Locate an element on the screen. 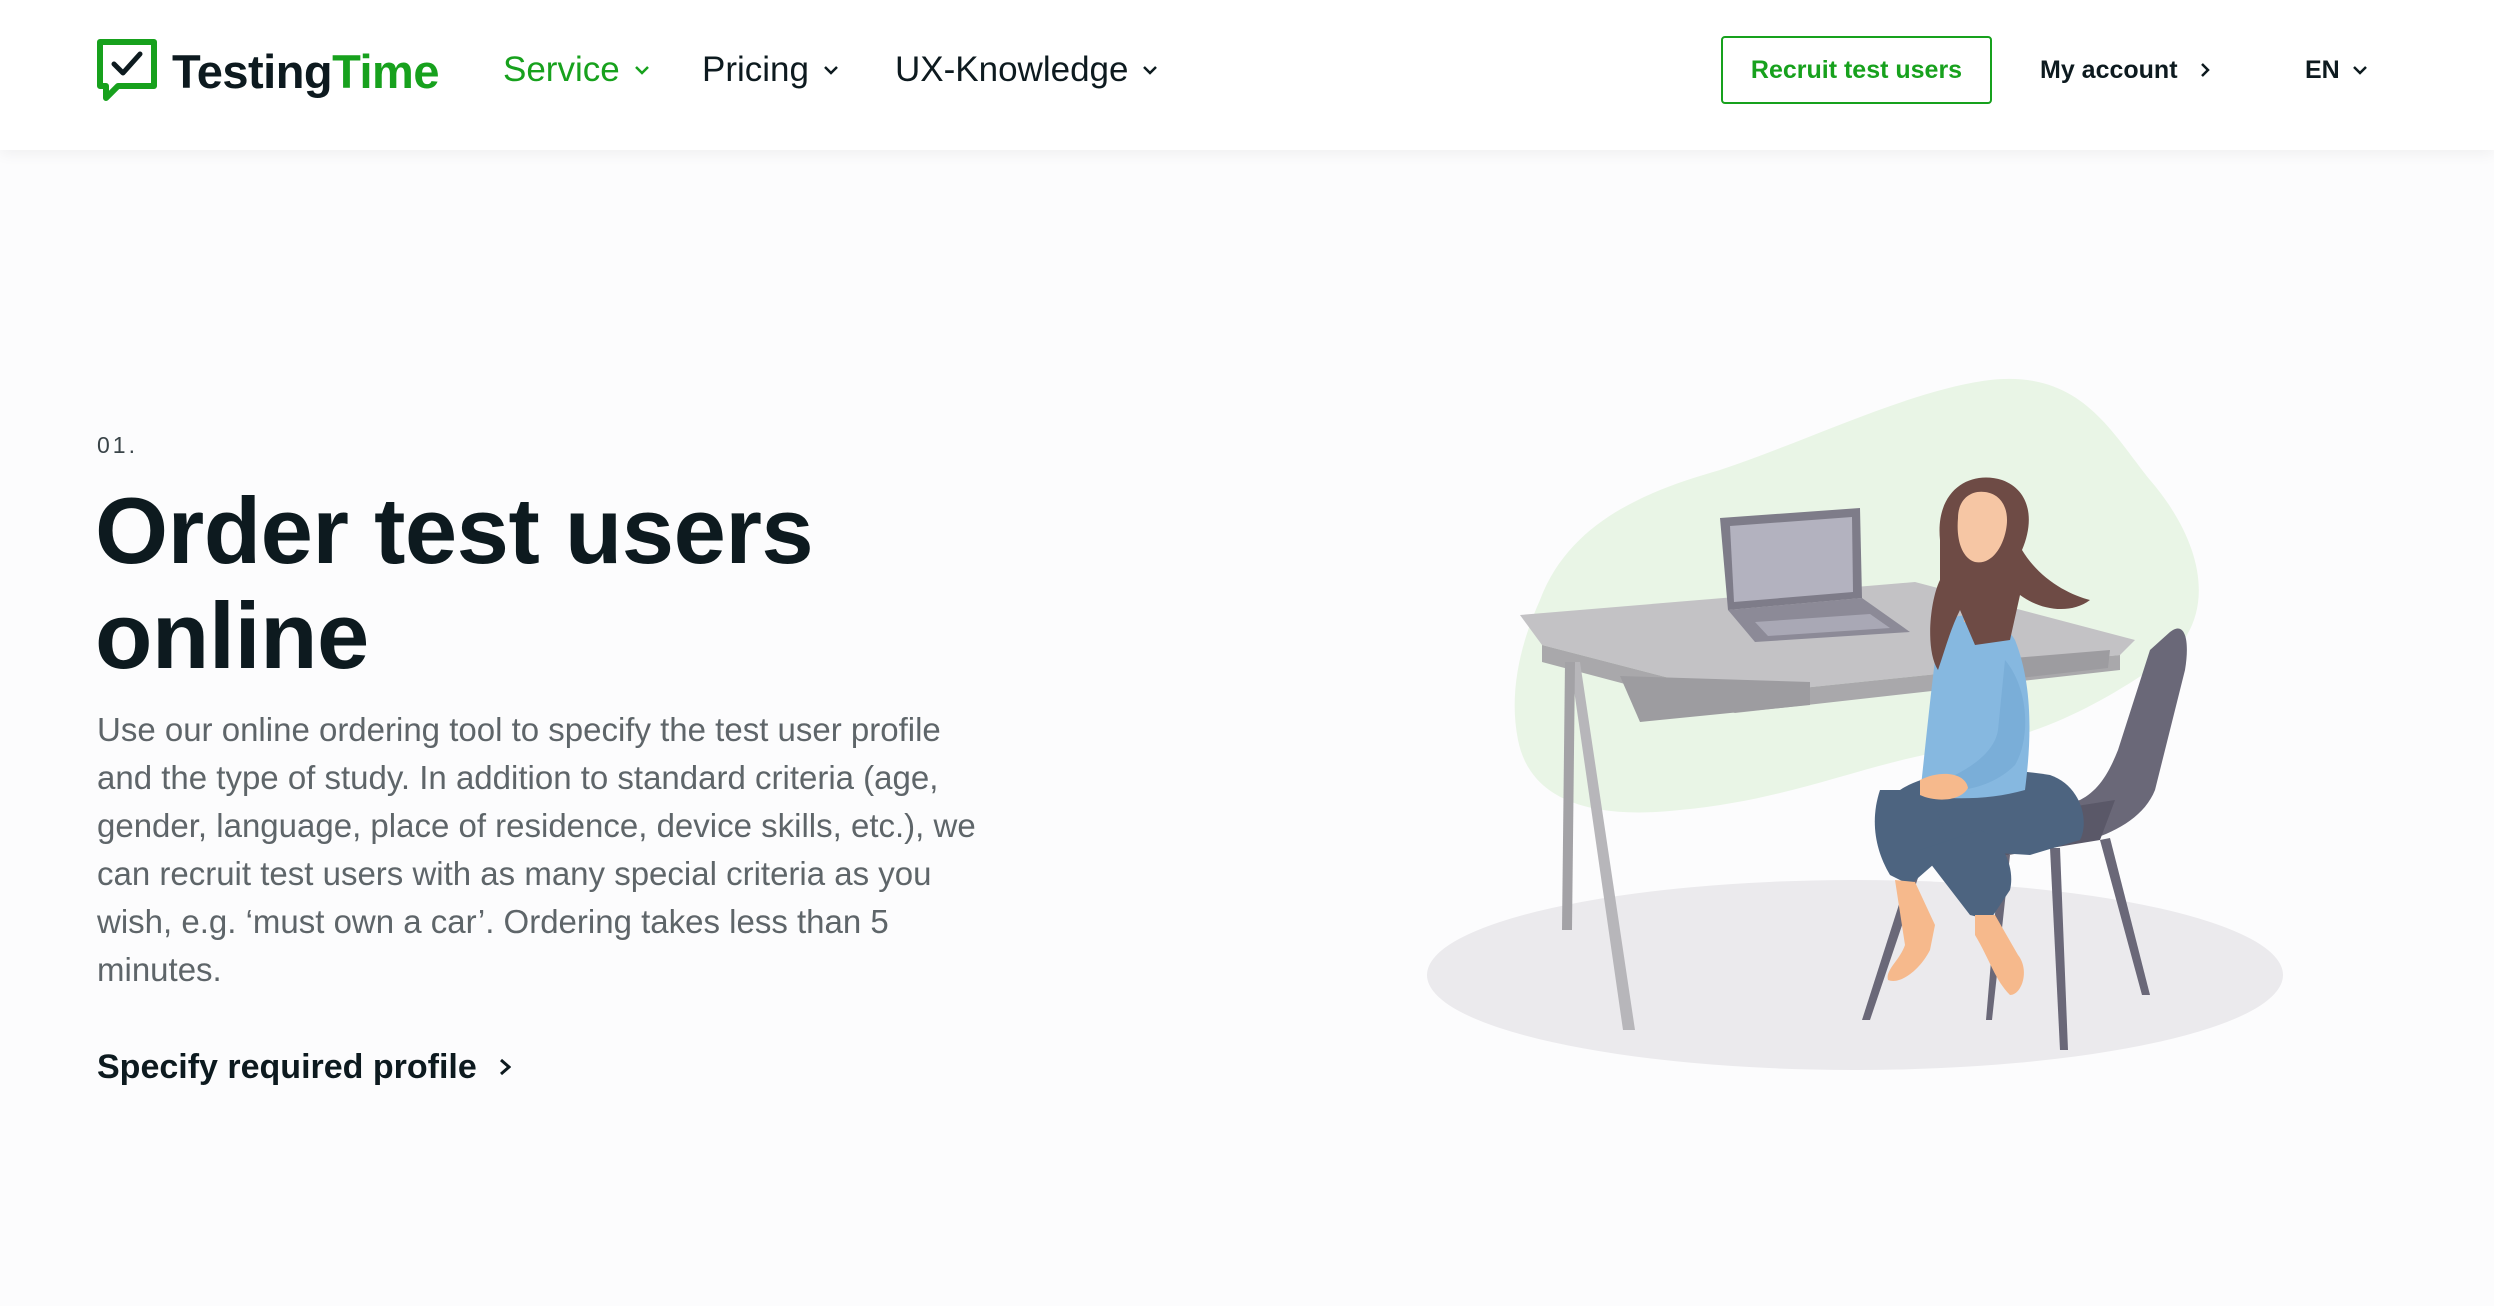  nav-service: Service is located at coordinates (576, 70).